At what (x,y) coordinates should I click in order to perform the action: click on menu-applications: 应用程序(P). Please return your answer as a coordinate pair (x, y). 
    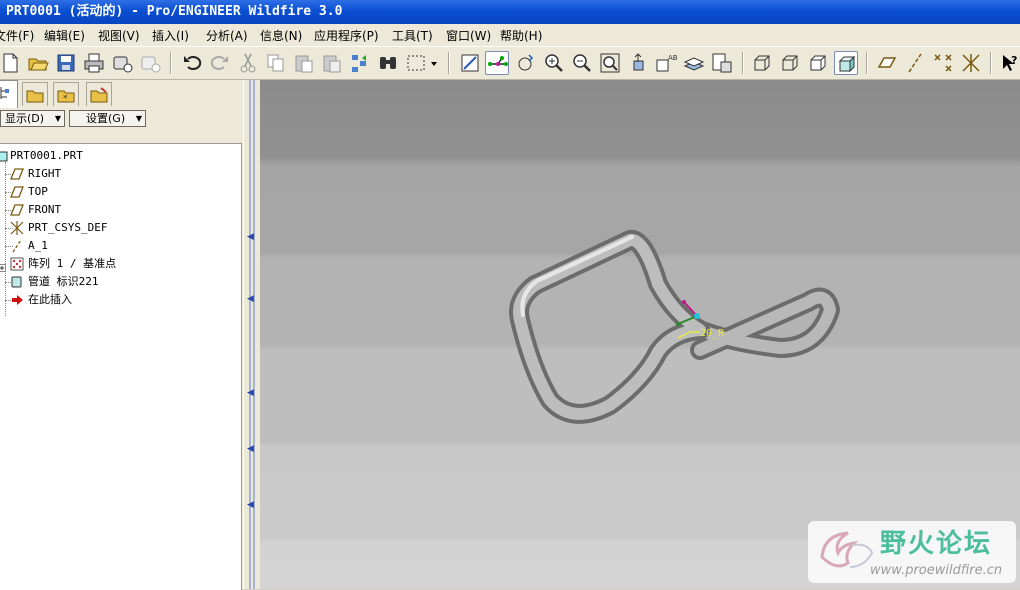
    Looking at the image, I should click on (346, 35).